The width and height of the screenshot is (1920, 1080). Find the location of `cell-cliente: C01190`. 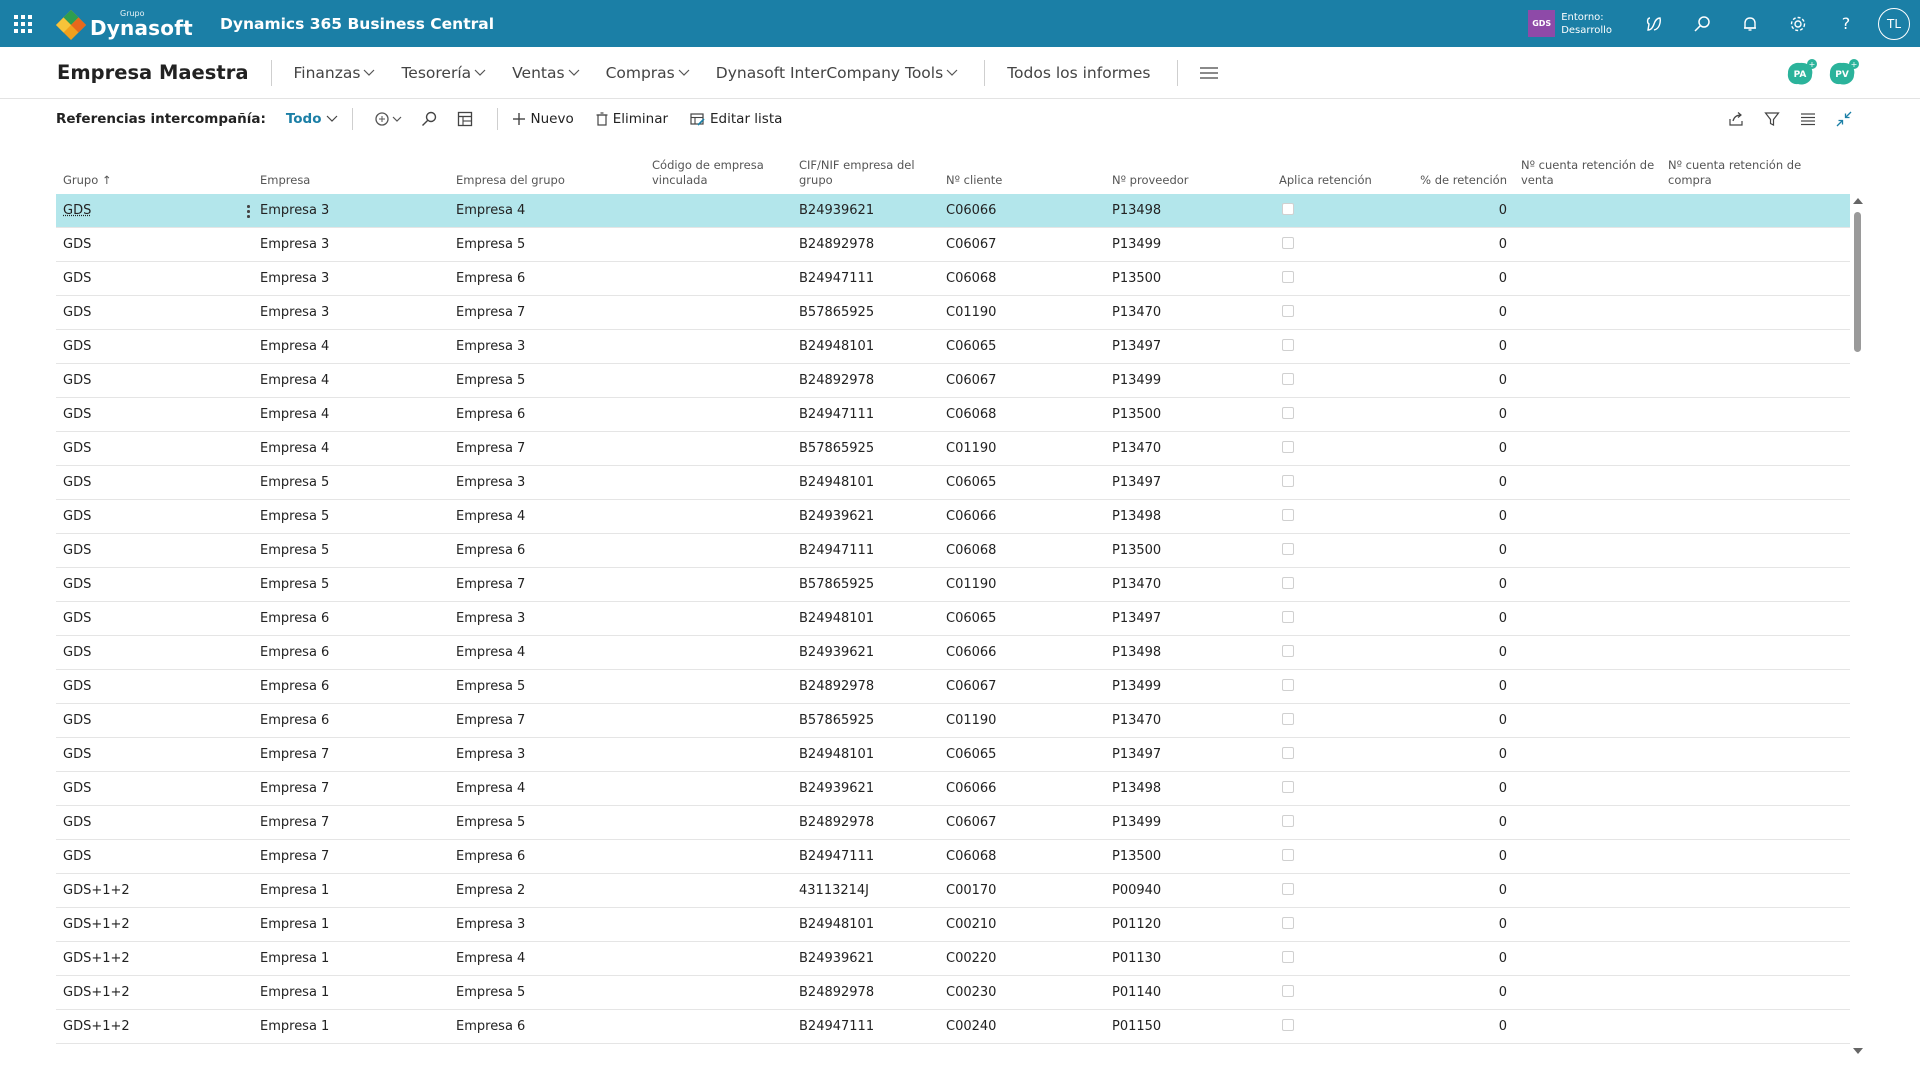

cell-cliente: C01190 is located at coordinates (1022, 448).